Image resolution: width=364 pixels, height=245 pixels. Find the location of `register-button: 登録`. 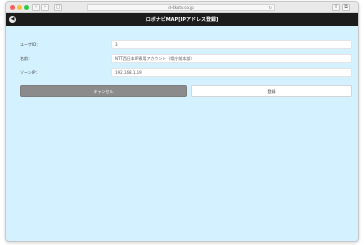

register-button: 登録 is located at coordinates (271, 91).